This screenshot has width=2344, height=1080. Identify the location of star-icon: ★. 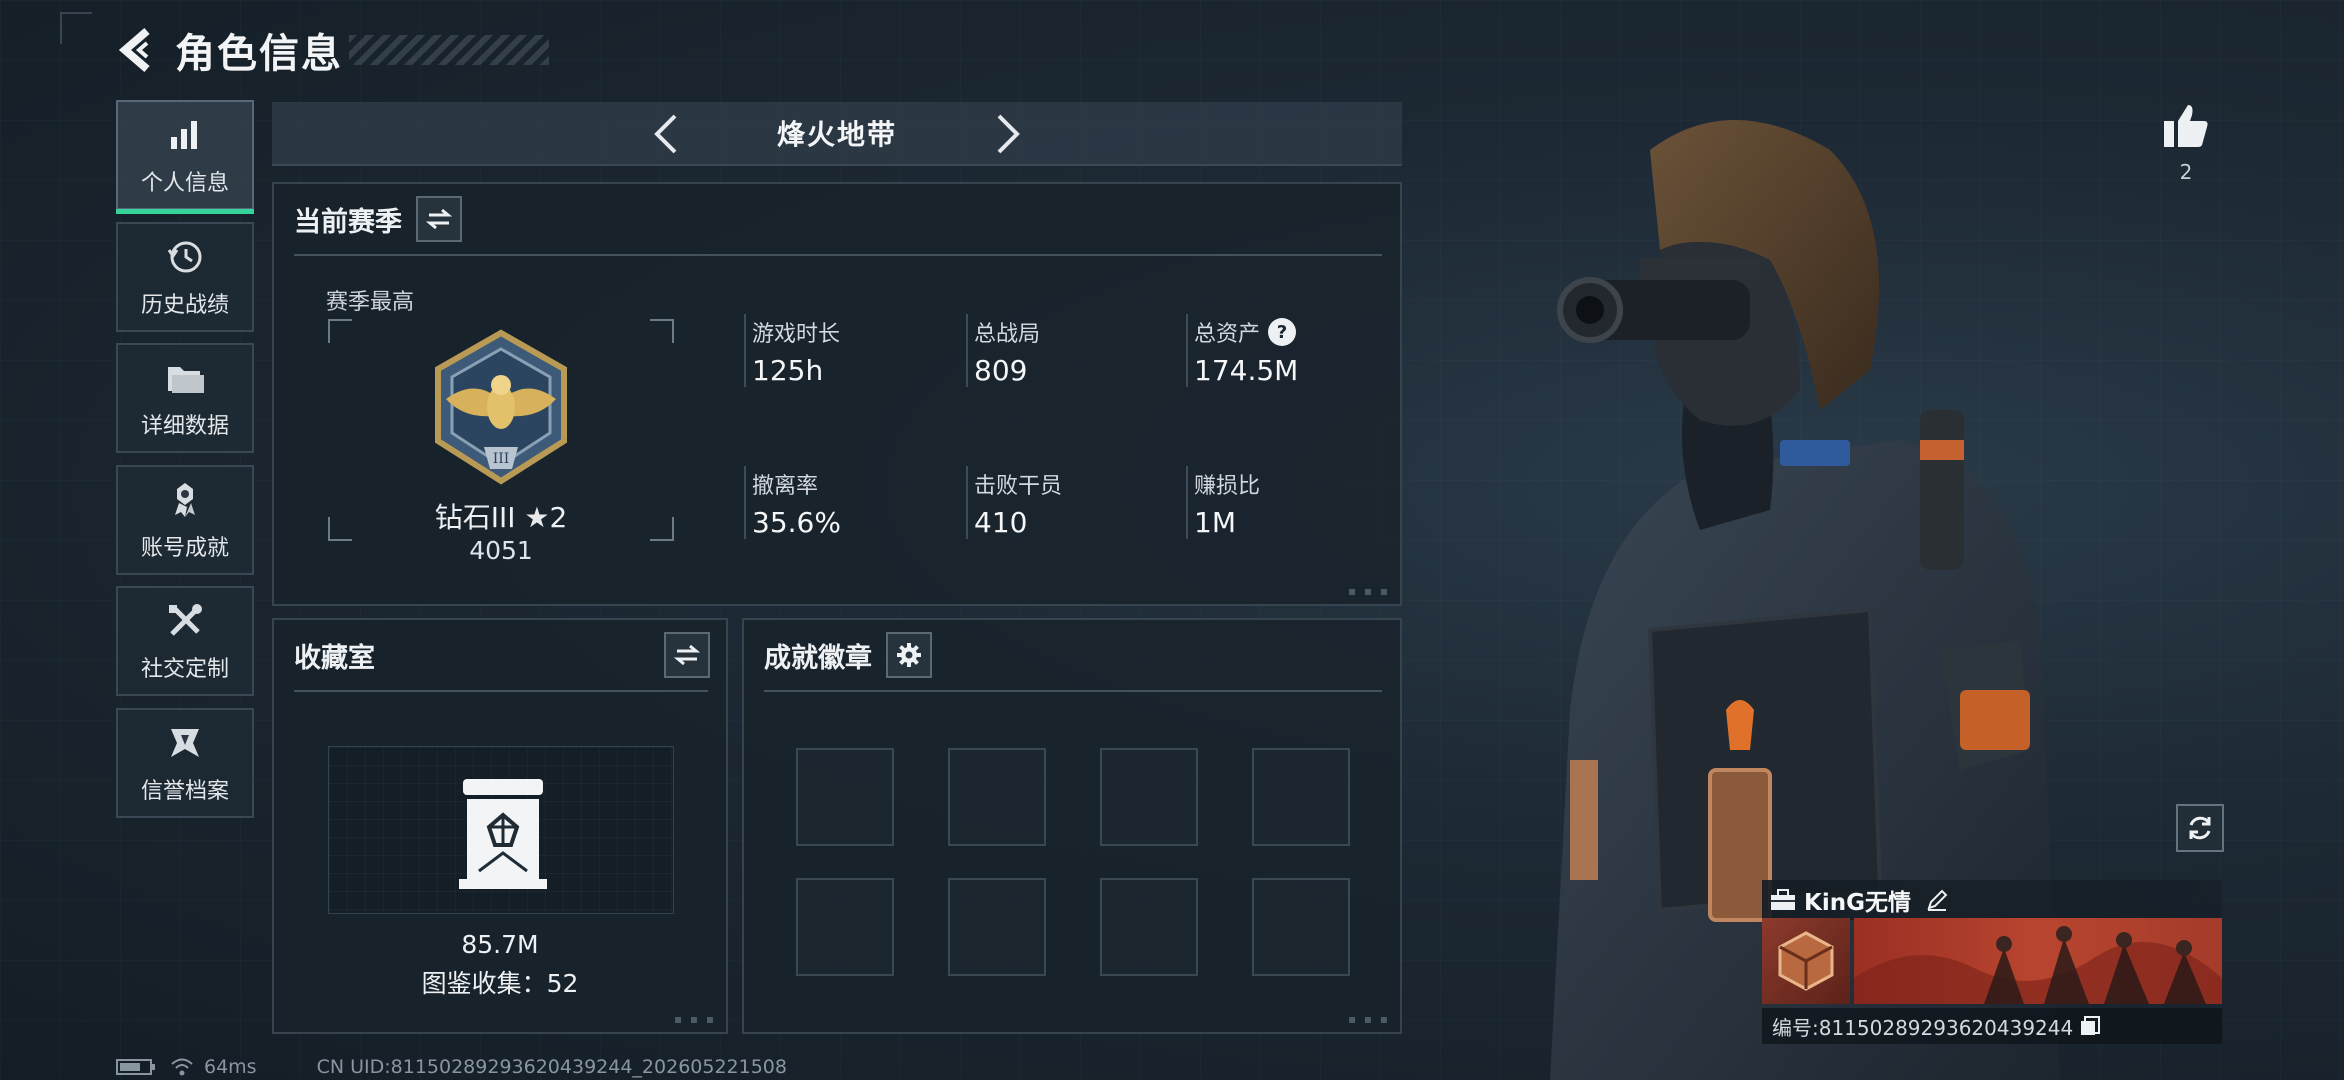
(537, 517).